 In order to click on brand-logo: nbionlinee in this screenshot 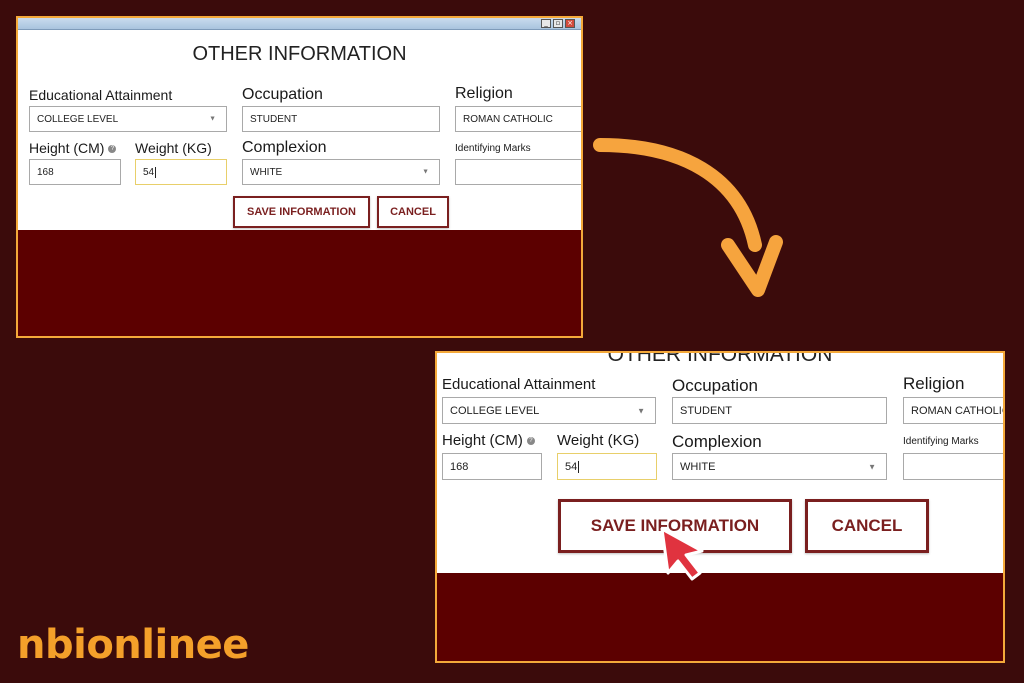, I will do `click(133, 645)`.